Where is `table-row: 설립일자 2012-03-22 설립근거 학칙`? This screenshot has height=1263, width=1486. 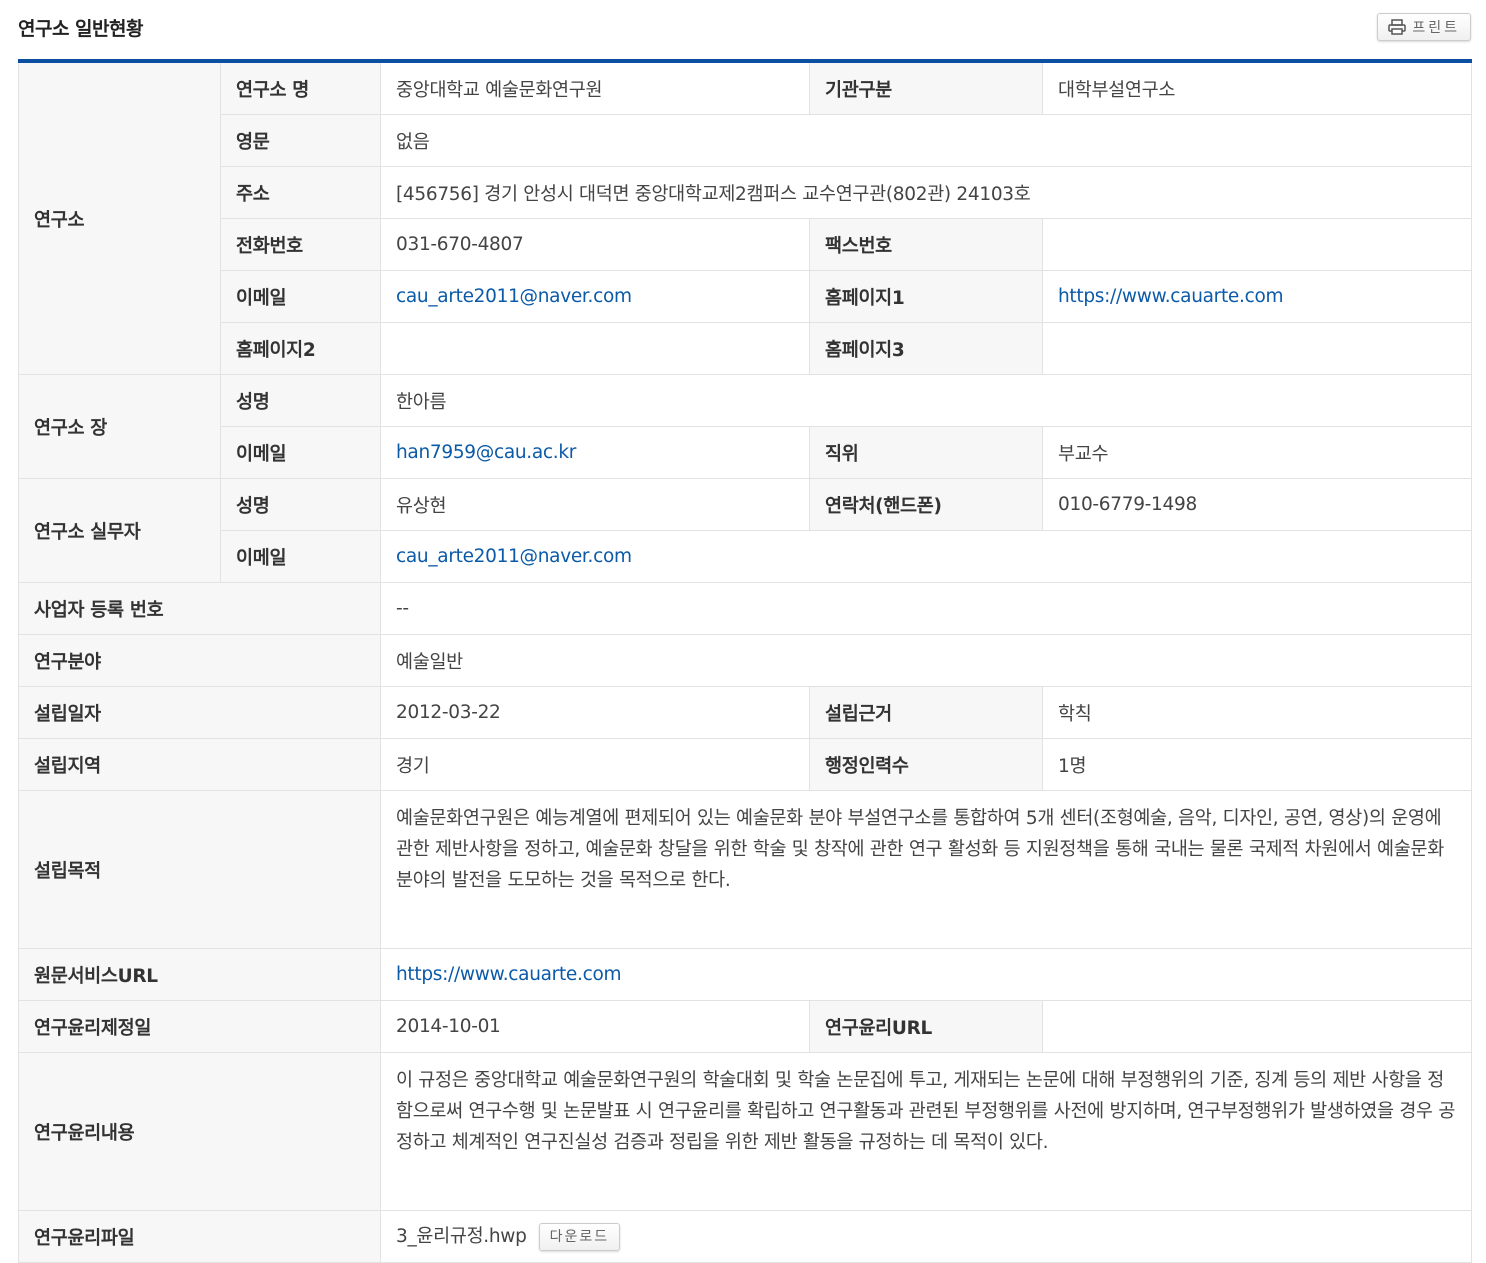
table-row: 설립일자 2012-03-22 설립근거 학칙 is located at coordinates (745, 712).